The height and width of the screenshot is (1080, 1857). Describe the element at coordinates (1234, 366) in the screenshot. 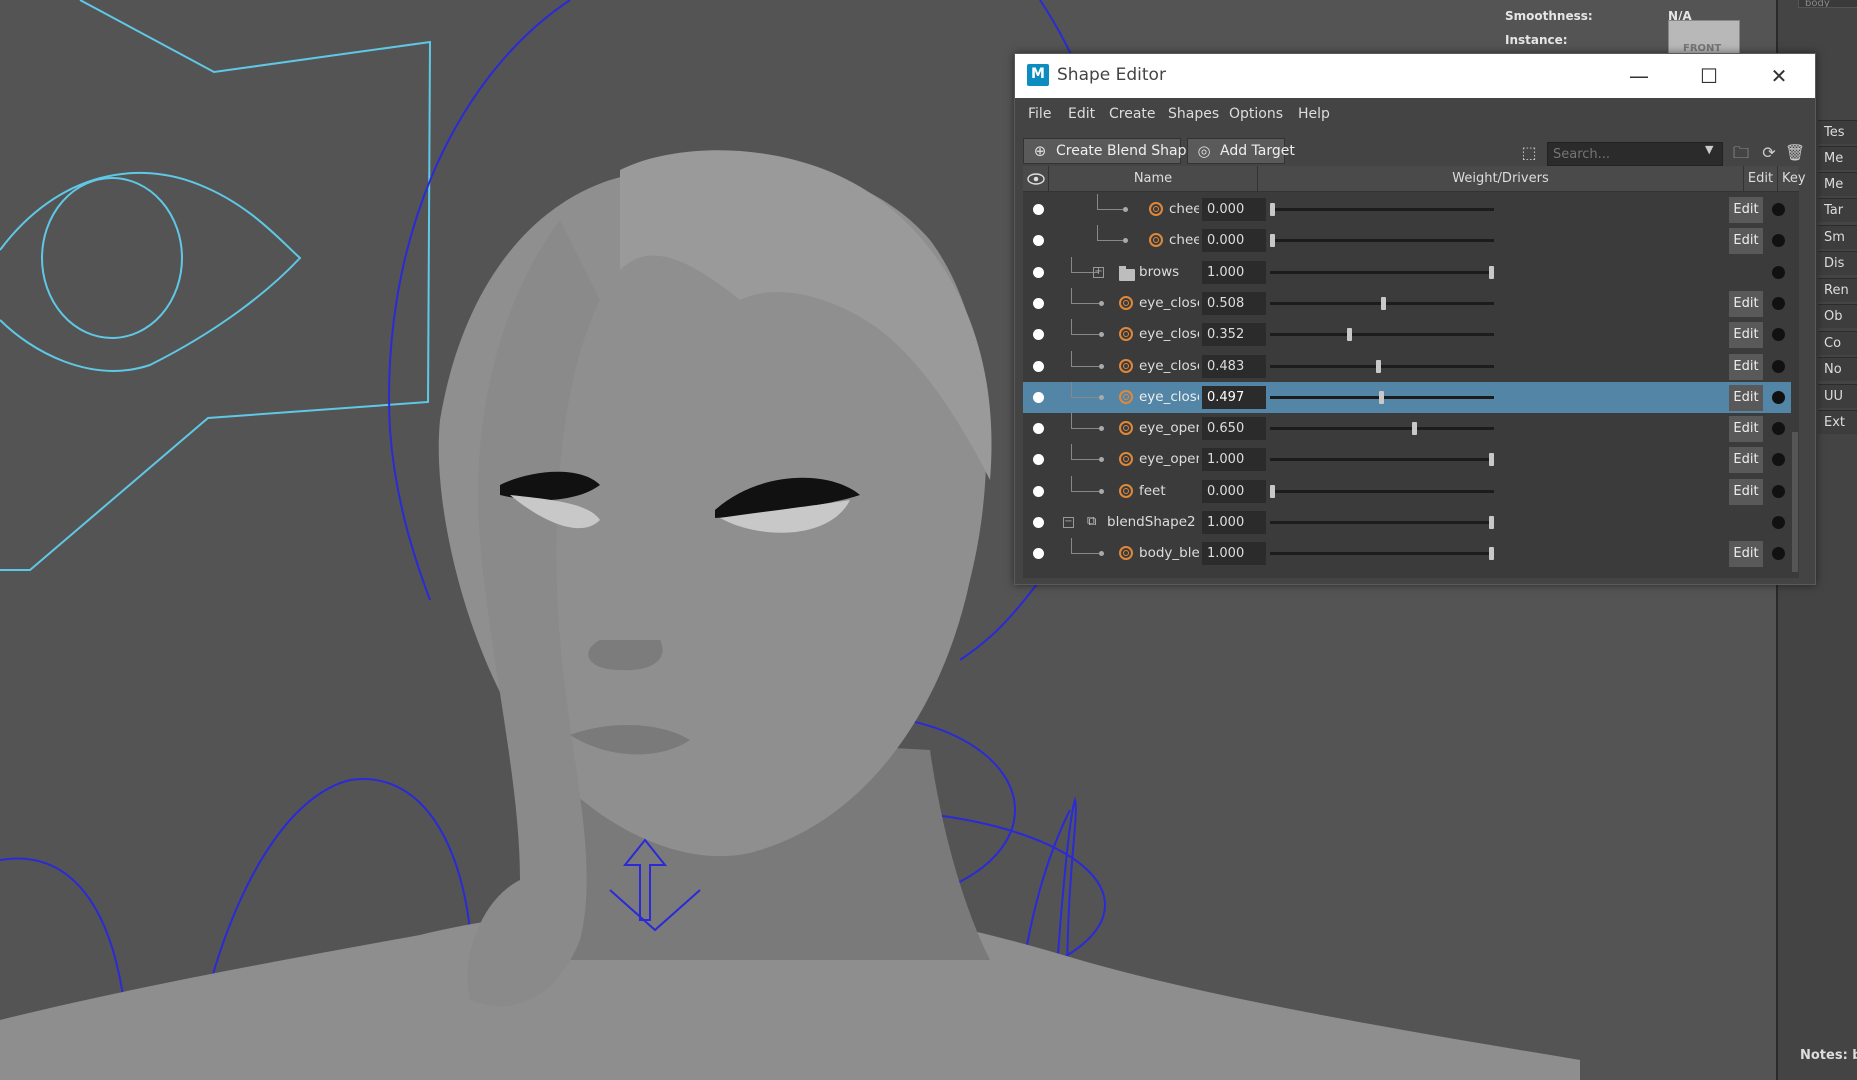

I see `weight-field: 0.483` at that location.